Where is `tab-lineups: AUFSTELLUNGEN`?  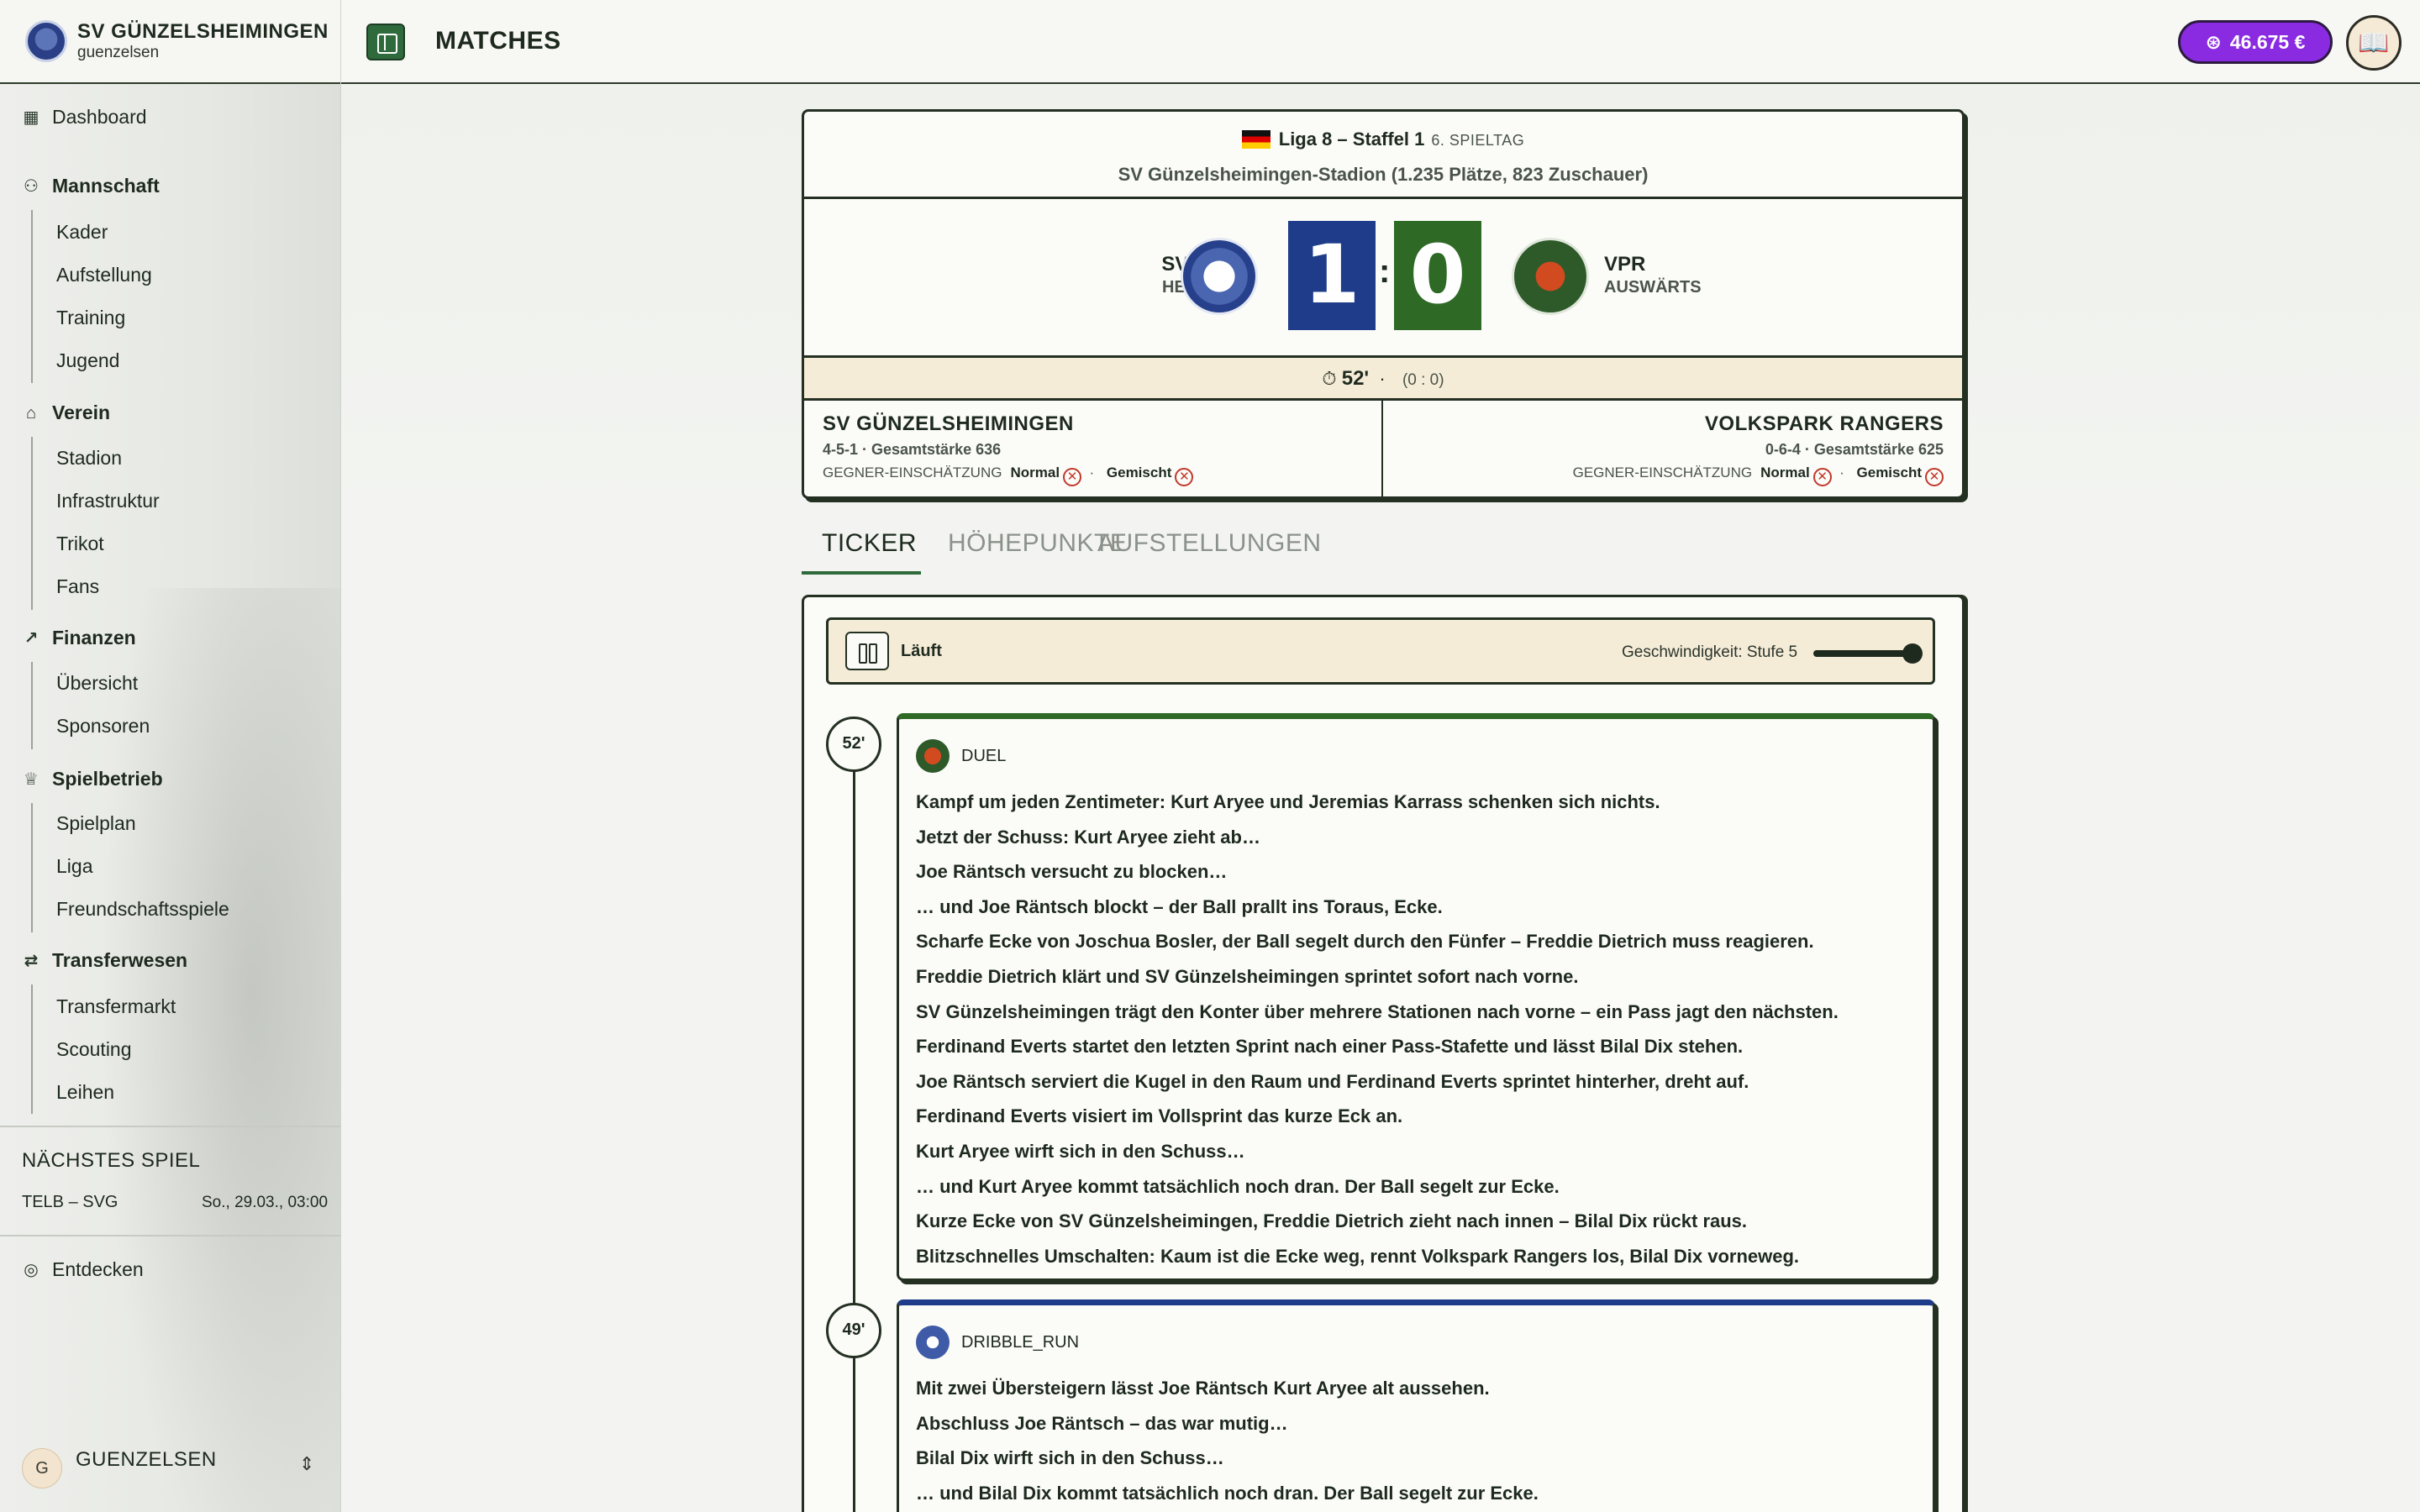
tab-lineups: AUFSTELLUNGEN is located at coordinates (1209, 543).